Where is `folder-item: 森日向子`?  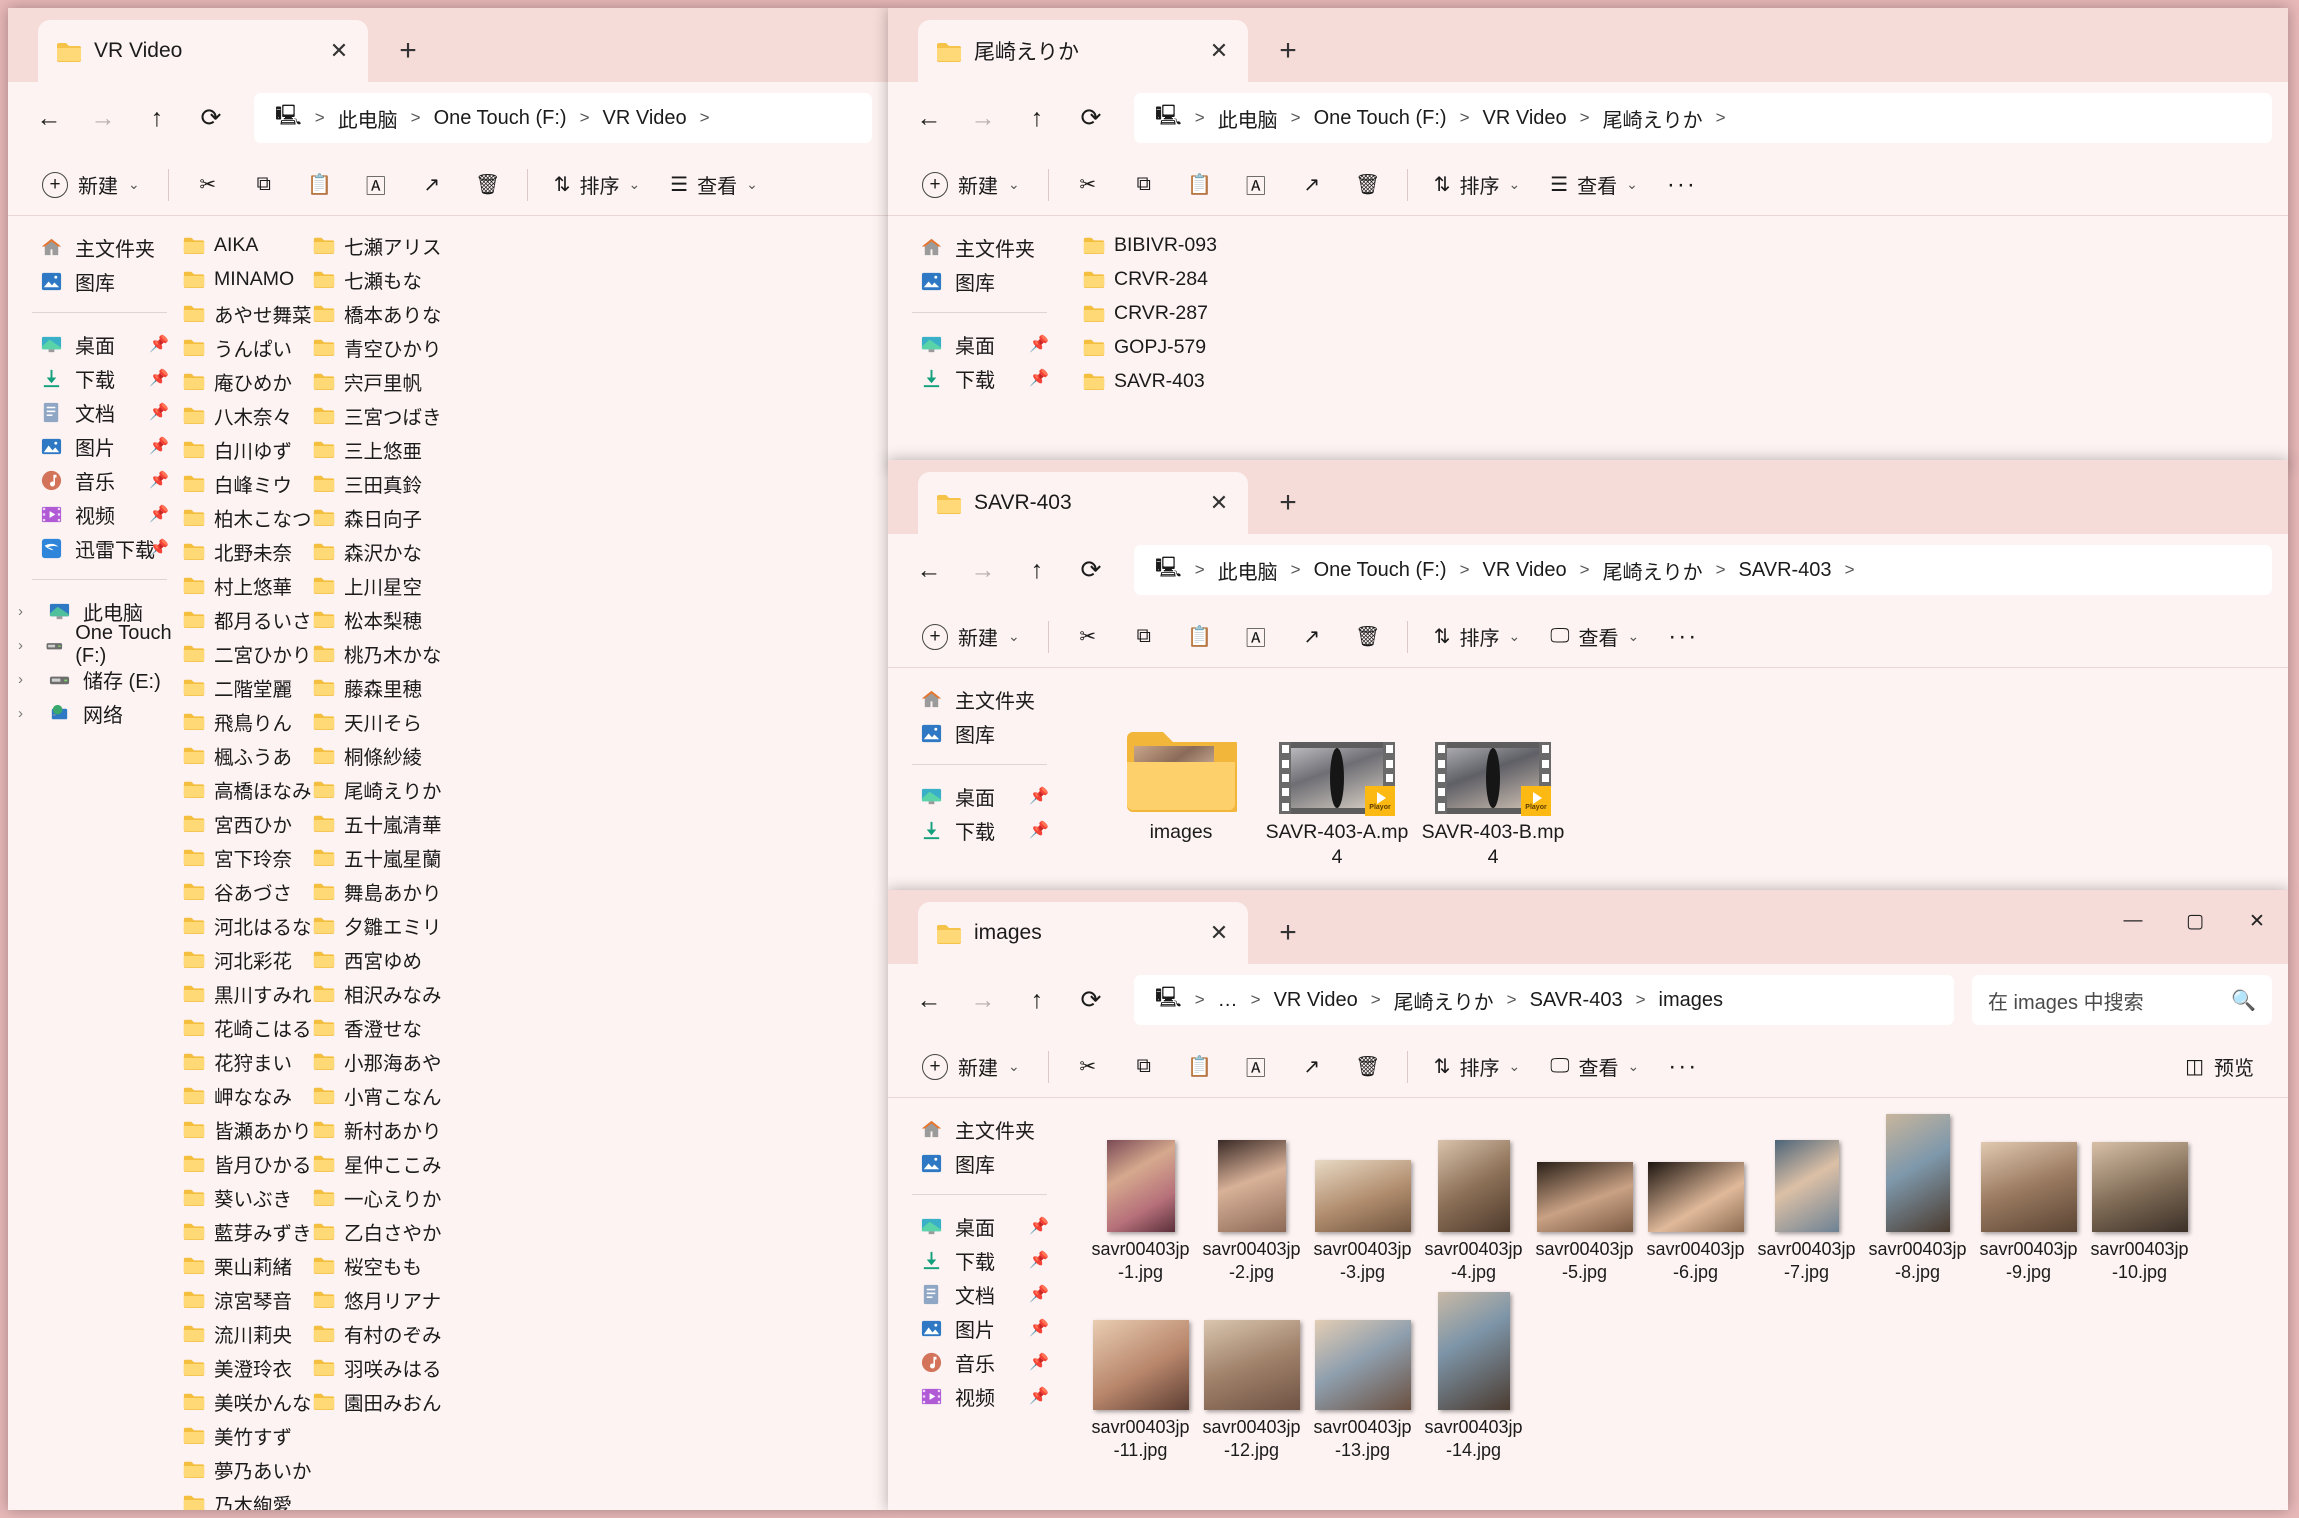
folder-item: 森日向子 is located at coordinates (378, 517).